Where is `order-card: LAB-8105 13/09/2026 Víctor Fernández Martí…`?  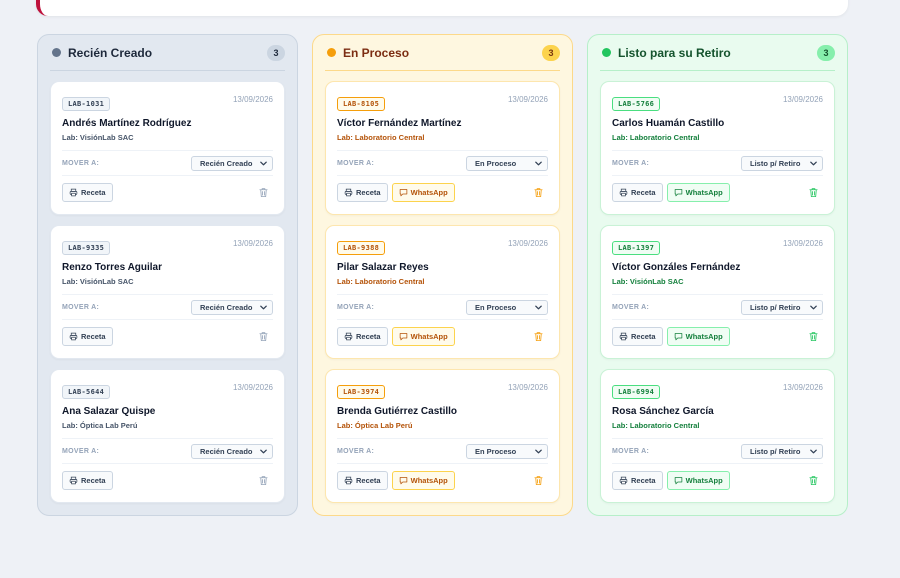 order-card: LAB-8105 13/09/2026 Víctor Fernández Martí… is located at coordinates (442, 148).